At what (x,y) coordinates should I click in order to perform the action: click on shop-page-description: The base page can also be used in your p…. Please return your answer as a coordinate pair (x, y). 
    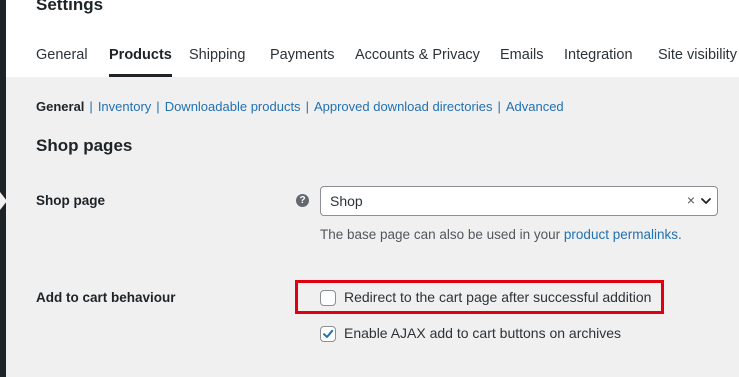
    Looking at the image, I should click on (501, 234).